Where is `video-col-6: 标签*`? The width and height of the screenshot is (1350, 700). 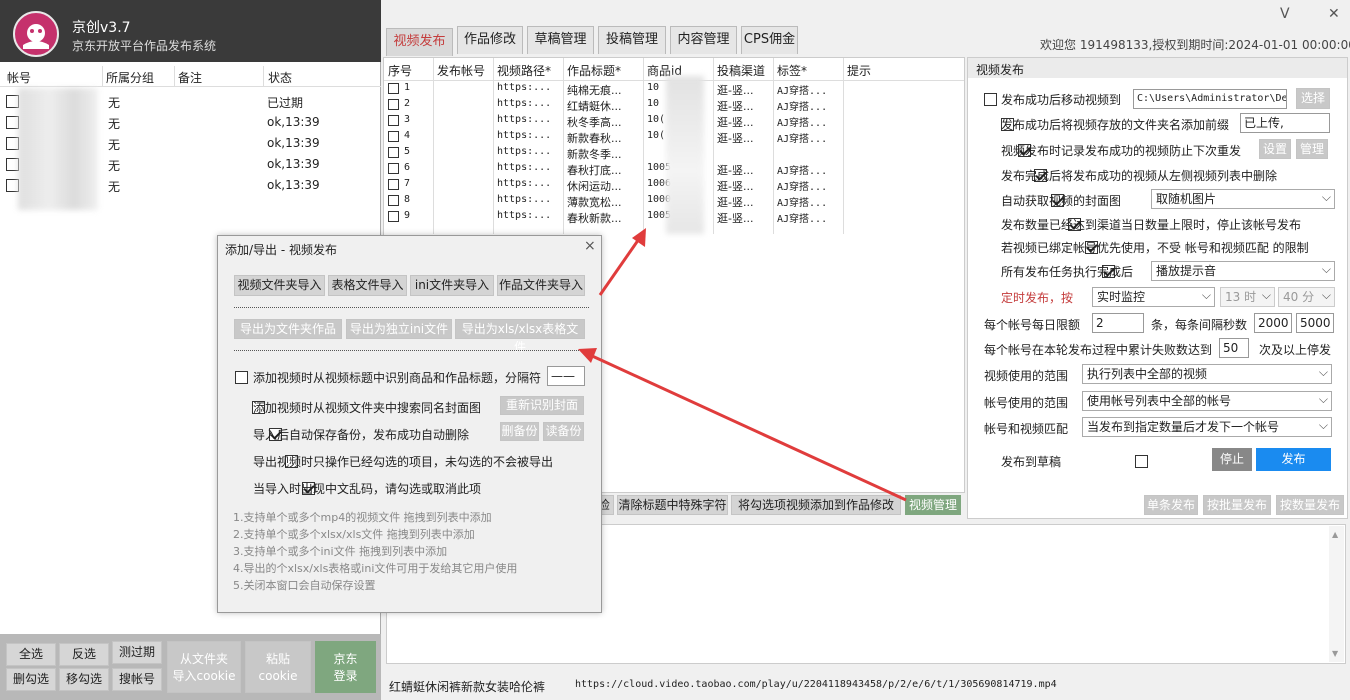
video-col-6: 标签* is located at coordinates (792, 70).